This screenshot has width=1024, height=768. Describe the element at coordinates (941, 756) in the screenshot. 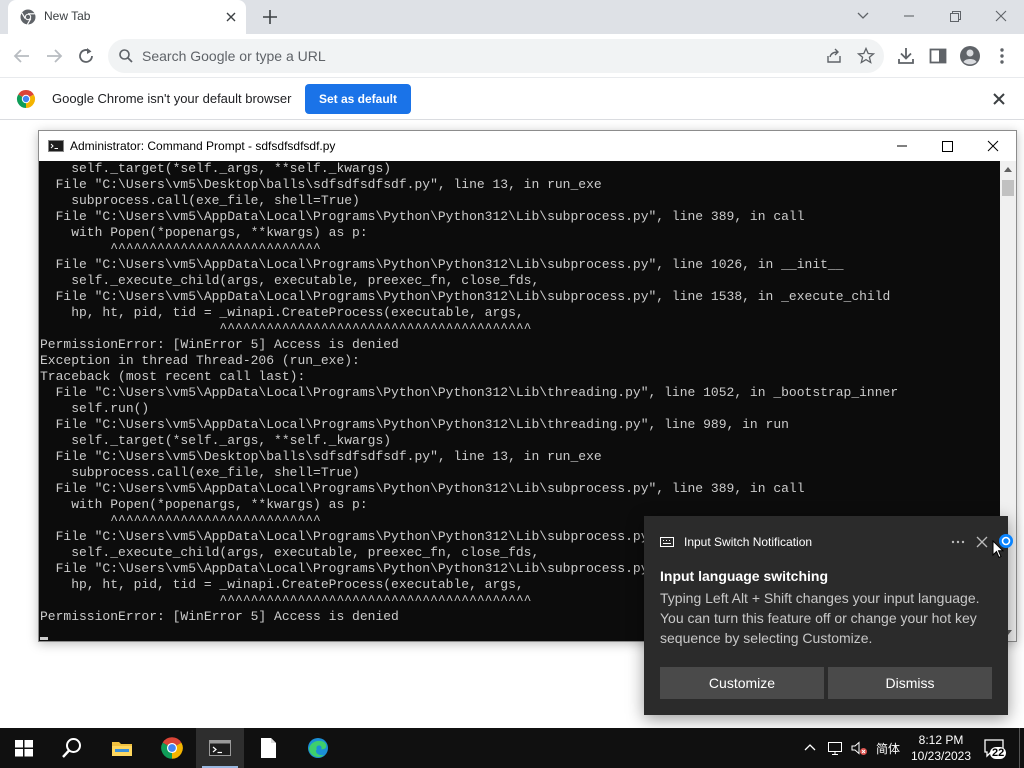

I see `clock-date: 10/23/2023` at that location.